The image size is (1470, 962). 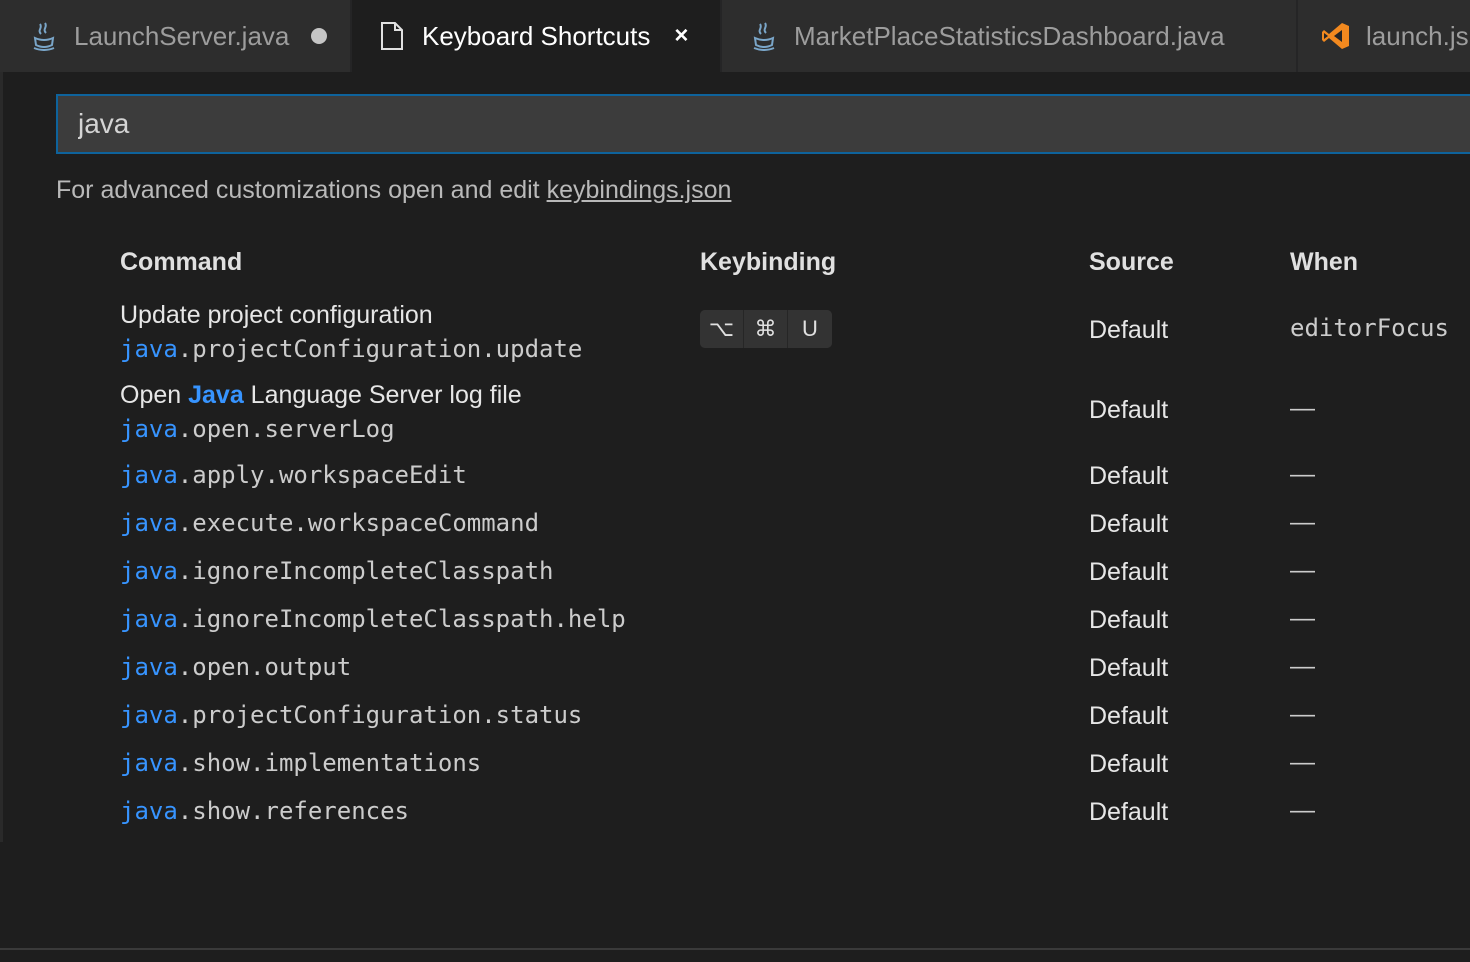 I want to click on table-row: java.apply.workspaceEdit Default —, so click(x=763, y=476).